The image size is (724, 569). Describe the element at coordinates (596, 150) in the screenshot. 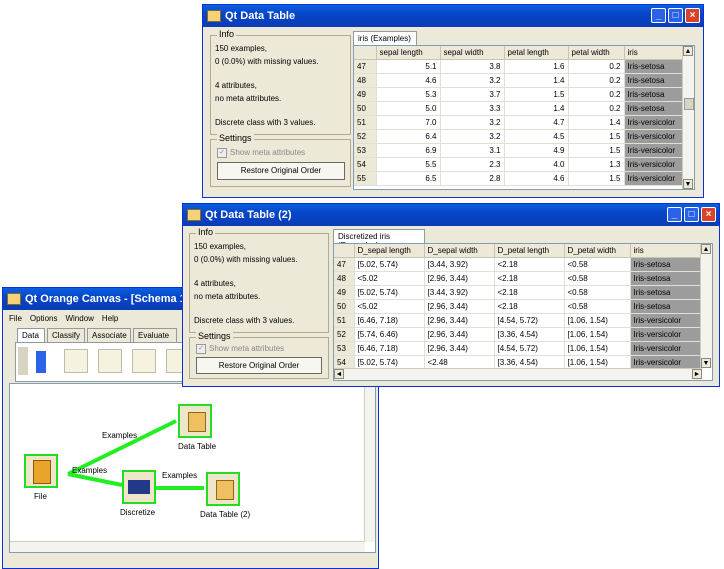

I see `table-cell: 1.5` at that location.